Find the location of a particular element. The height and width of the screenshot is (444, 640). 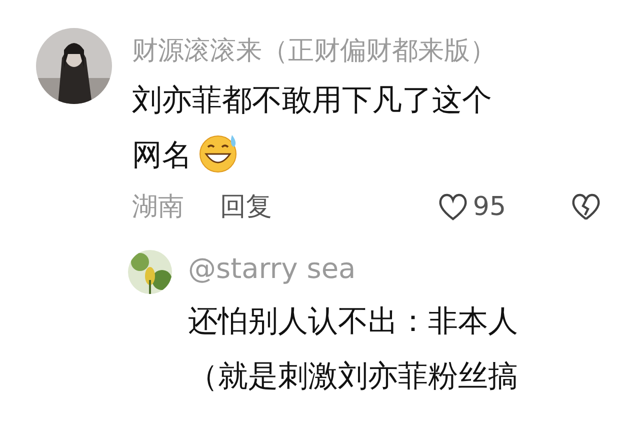

location-text: 湖南 is located at coordinates (158, 207).